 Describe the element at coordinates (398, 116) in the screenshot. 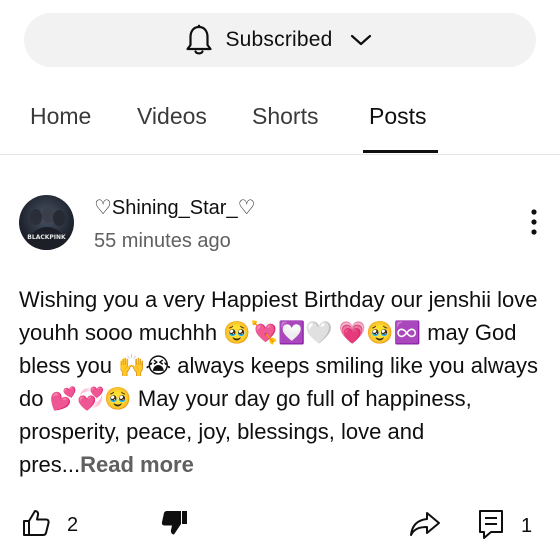

I see `tab-posts: Posts` at that location.